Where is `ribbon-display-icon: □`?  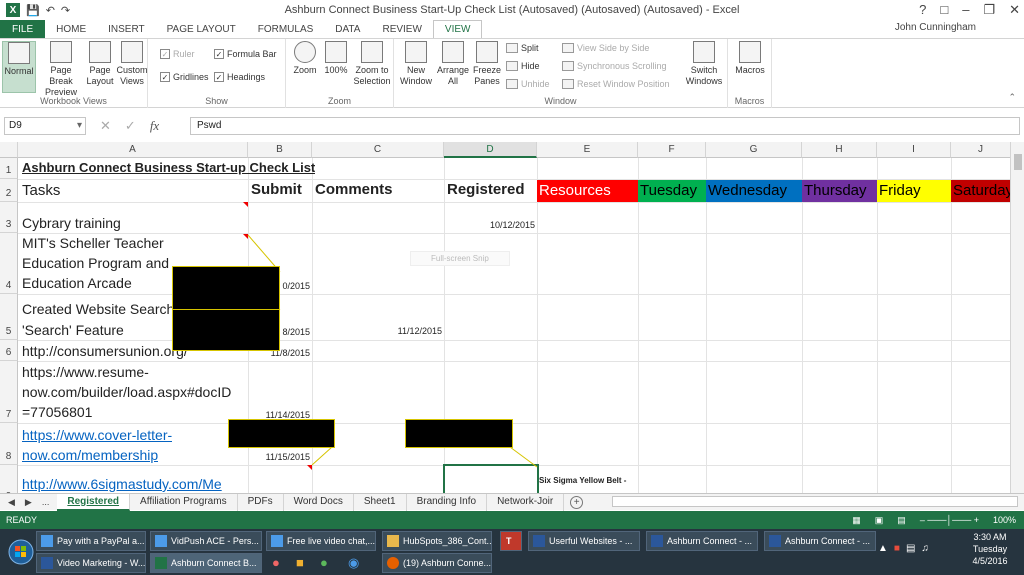 ribbon-display-icon: □ is located at coordinates (944, 10).